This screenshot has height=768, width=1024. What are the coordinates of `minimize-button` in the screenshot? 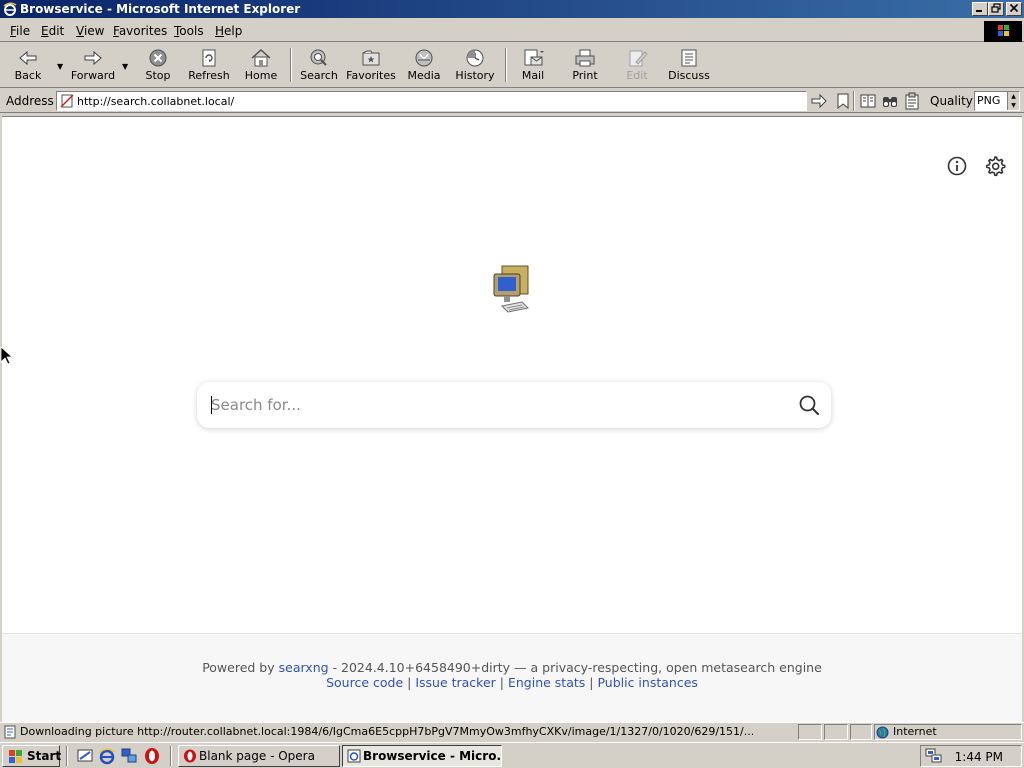 It's located at (980, 9).